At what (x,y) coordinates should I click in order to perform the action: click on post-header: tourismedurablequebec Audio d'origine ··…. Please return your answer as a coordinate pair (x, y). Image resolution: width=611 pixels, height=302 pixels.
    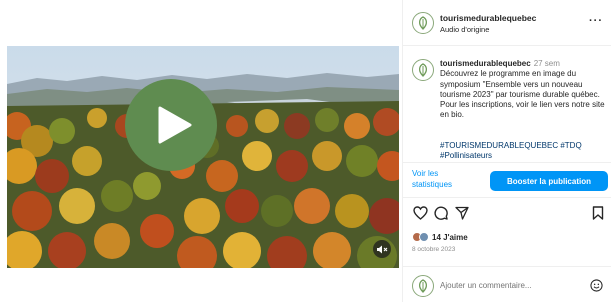
    Looking at the image, I should click on (507, 23).